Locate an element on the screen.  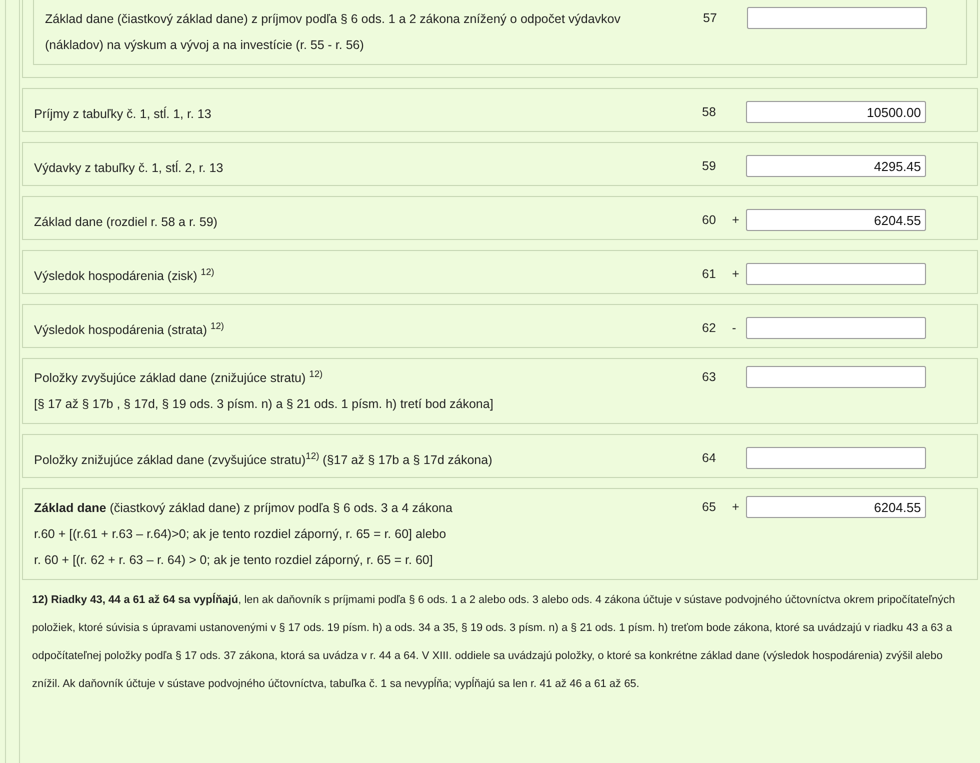
sign: - is located at coordinates (734, 327).